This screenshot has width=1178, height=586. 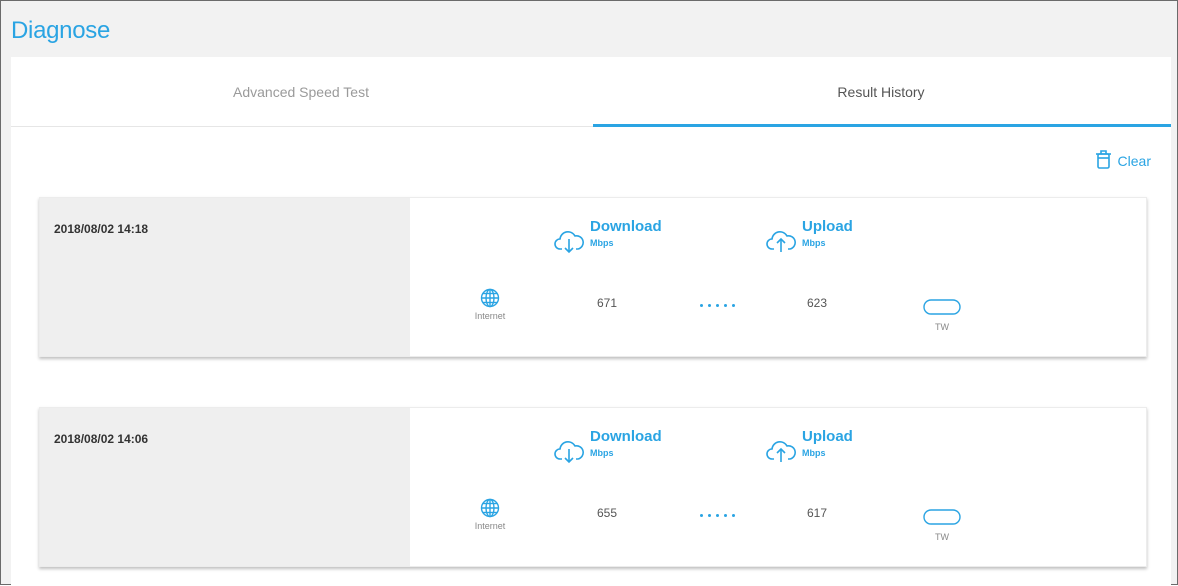 I want to click on tab-bar: Advanced Speed Test Result History, so click(x=591, y=92).